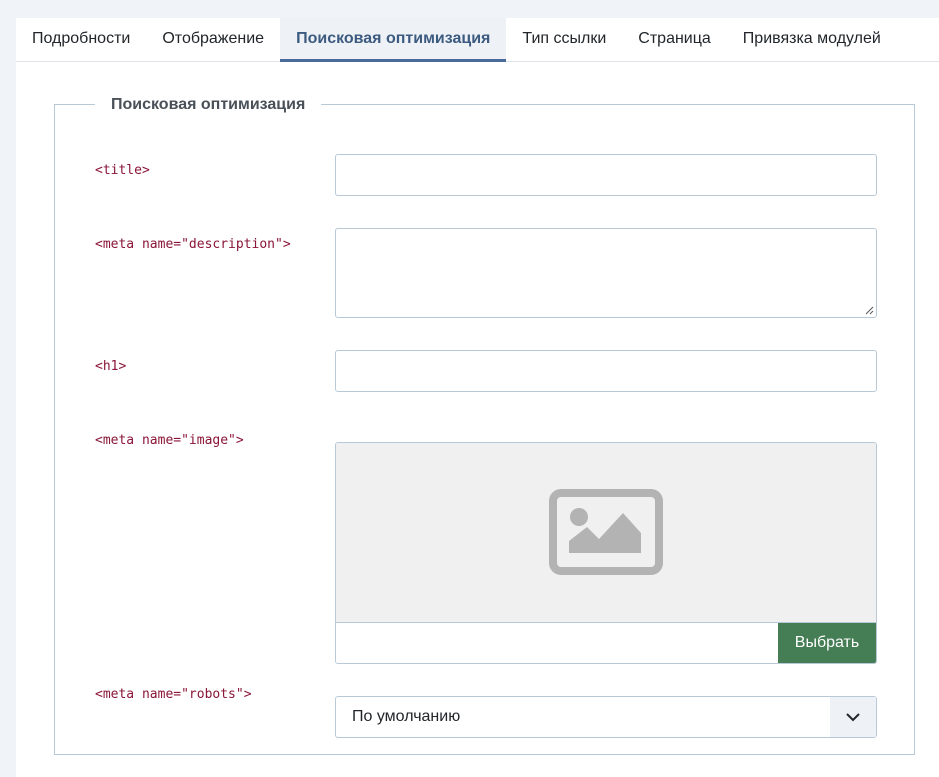 The image size is (939, 777). I want to click on image-preview, so click(606, 533).